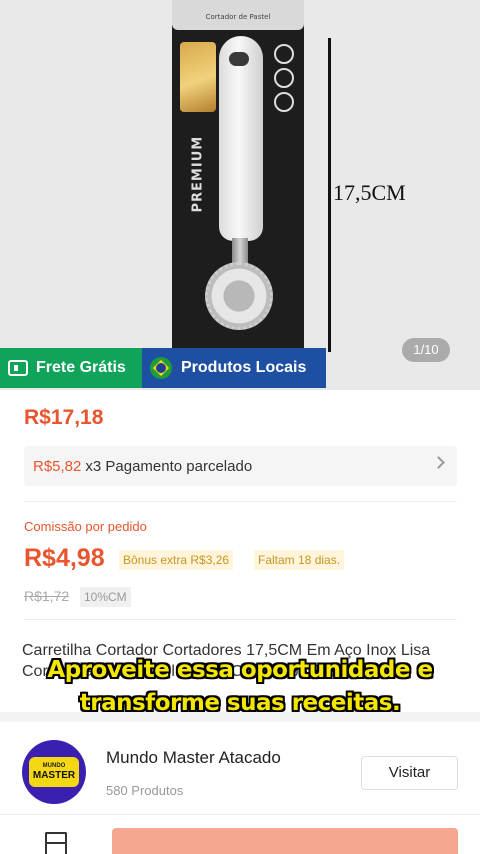  What do you see at coordinates (240, 814) in the screenshot?
I see `bottom-bar-divider` at bounding box center [240, 814].